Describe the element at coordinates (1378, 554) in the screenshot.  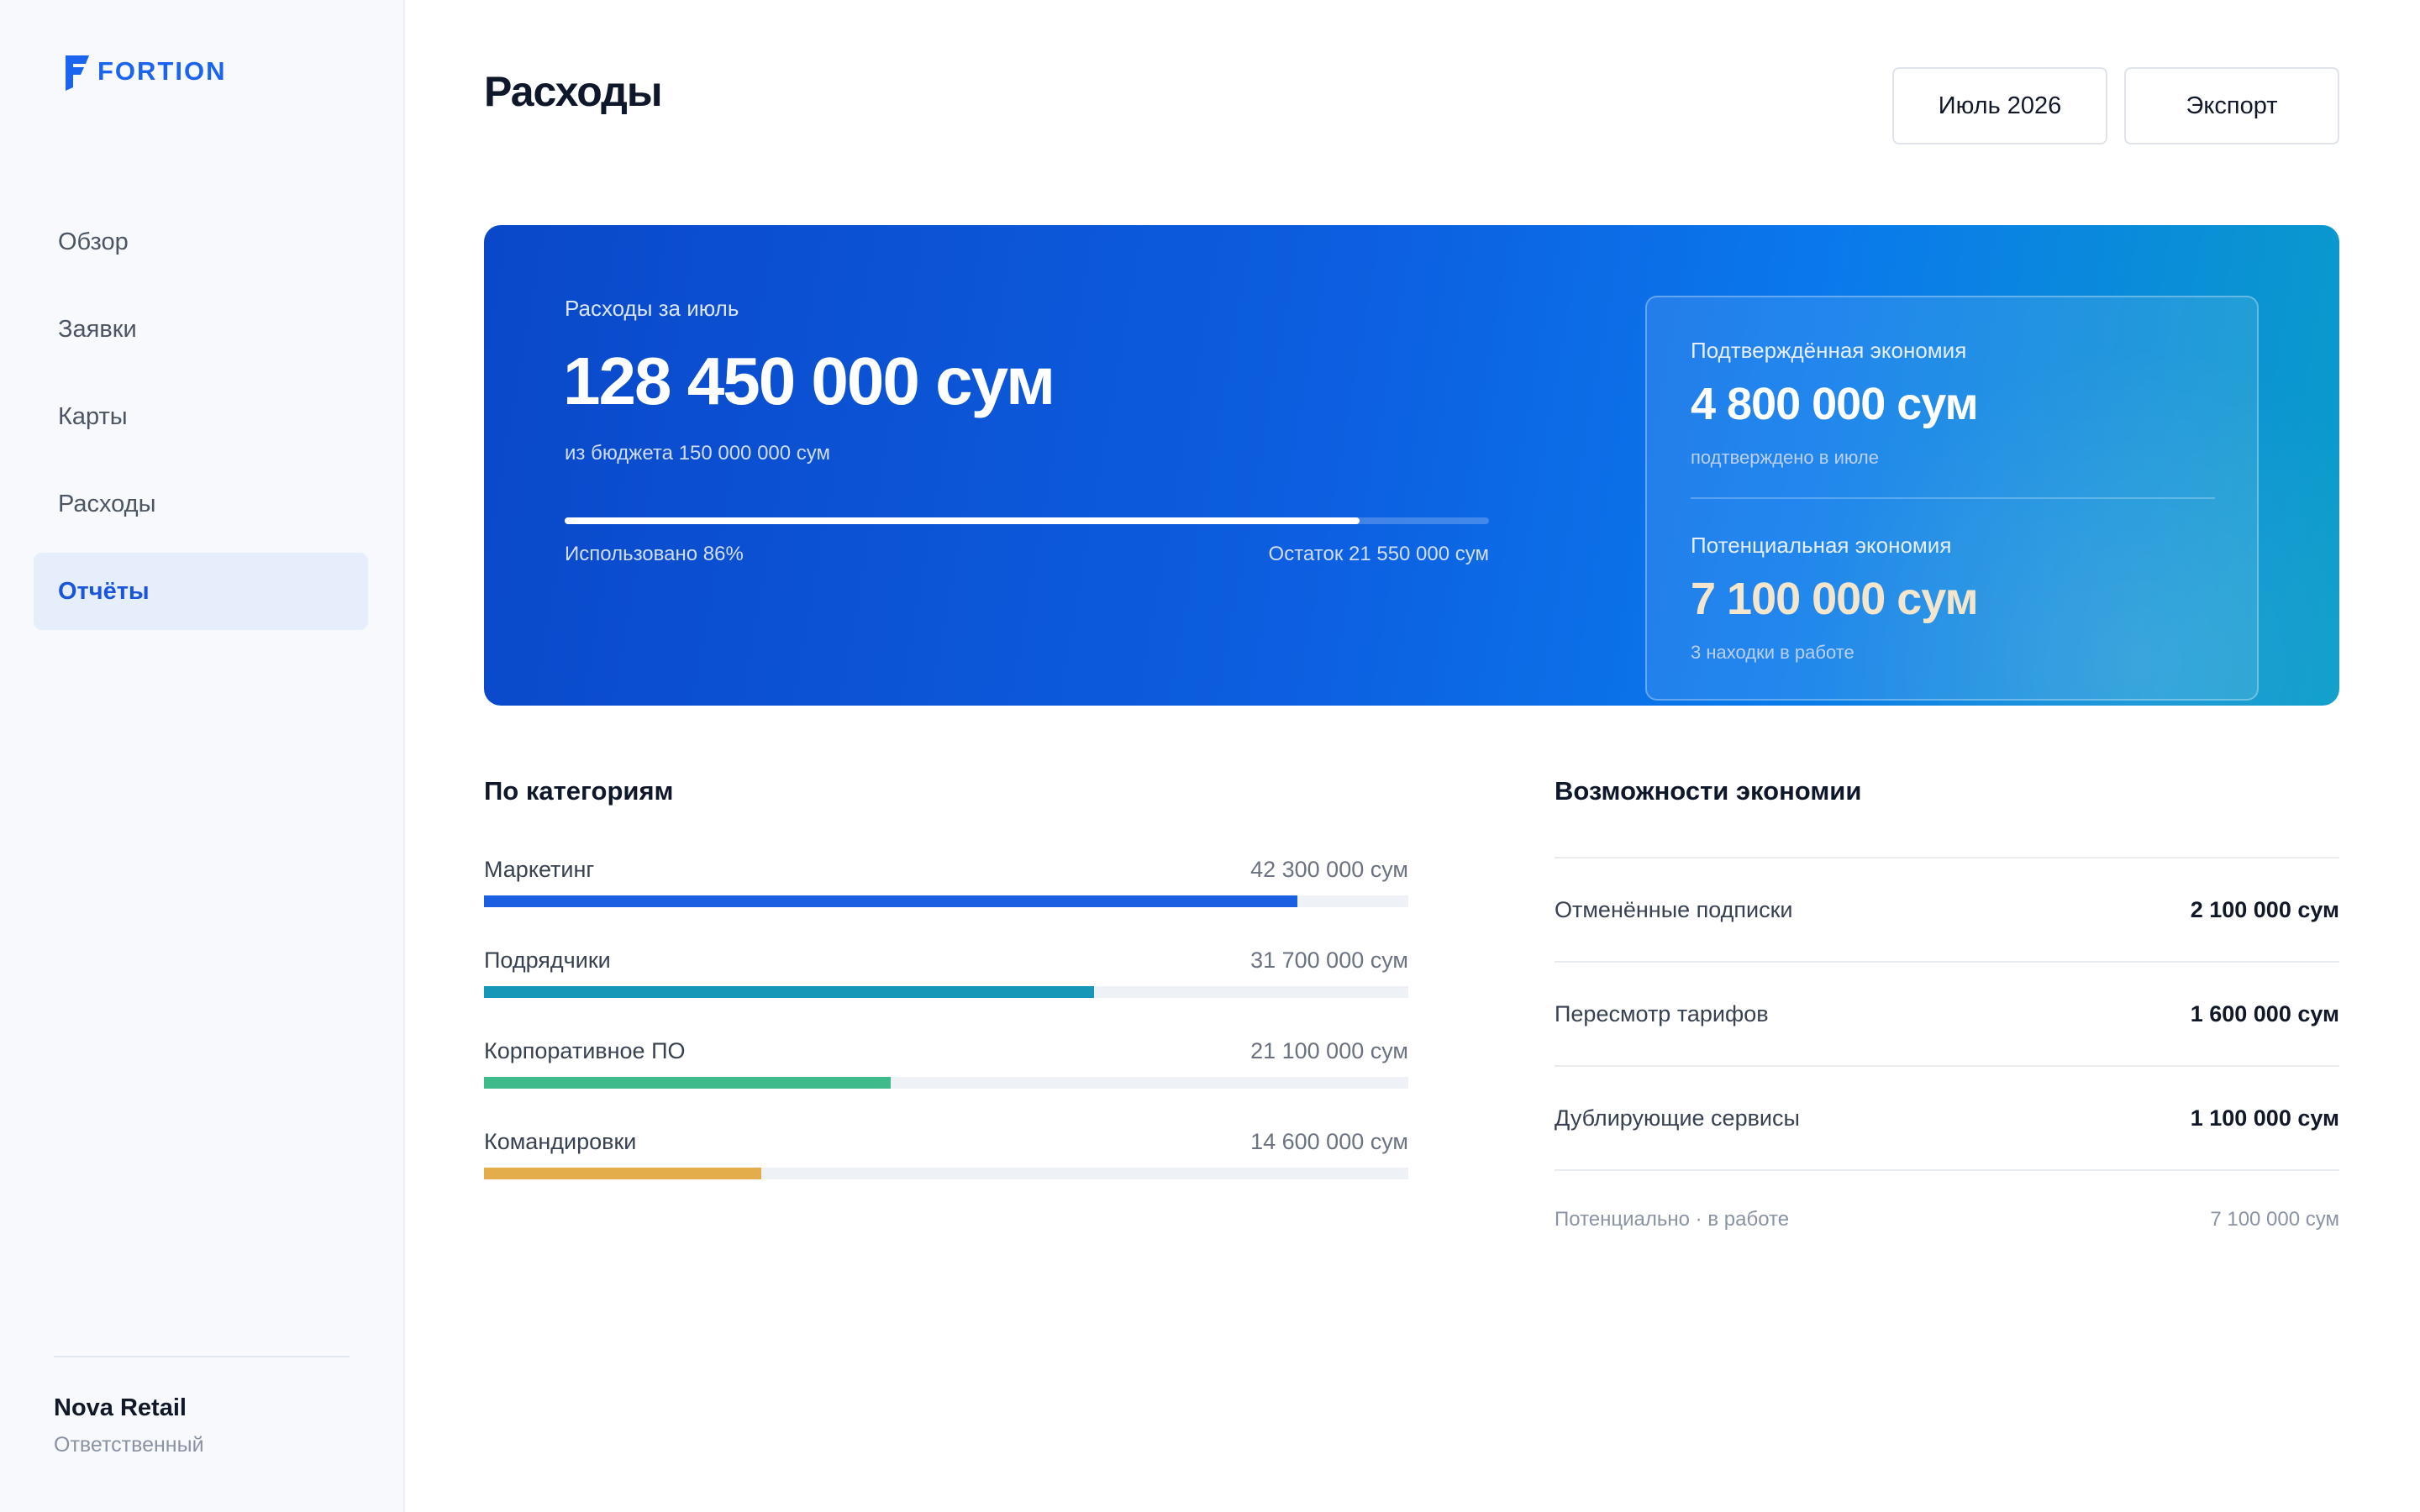
I see `budget-remaining-label: Остаток 21 550 000 сум` at that location.